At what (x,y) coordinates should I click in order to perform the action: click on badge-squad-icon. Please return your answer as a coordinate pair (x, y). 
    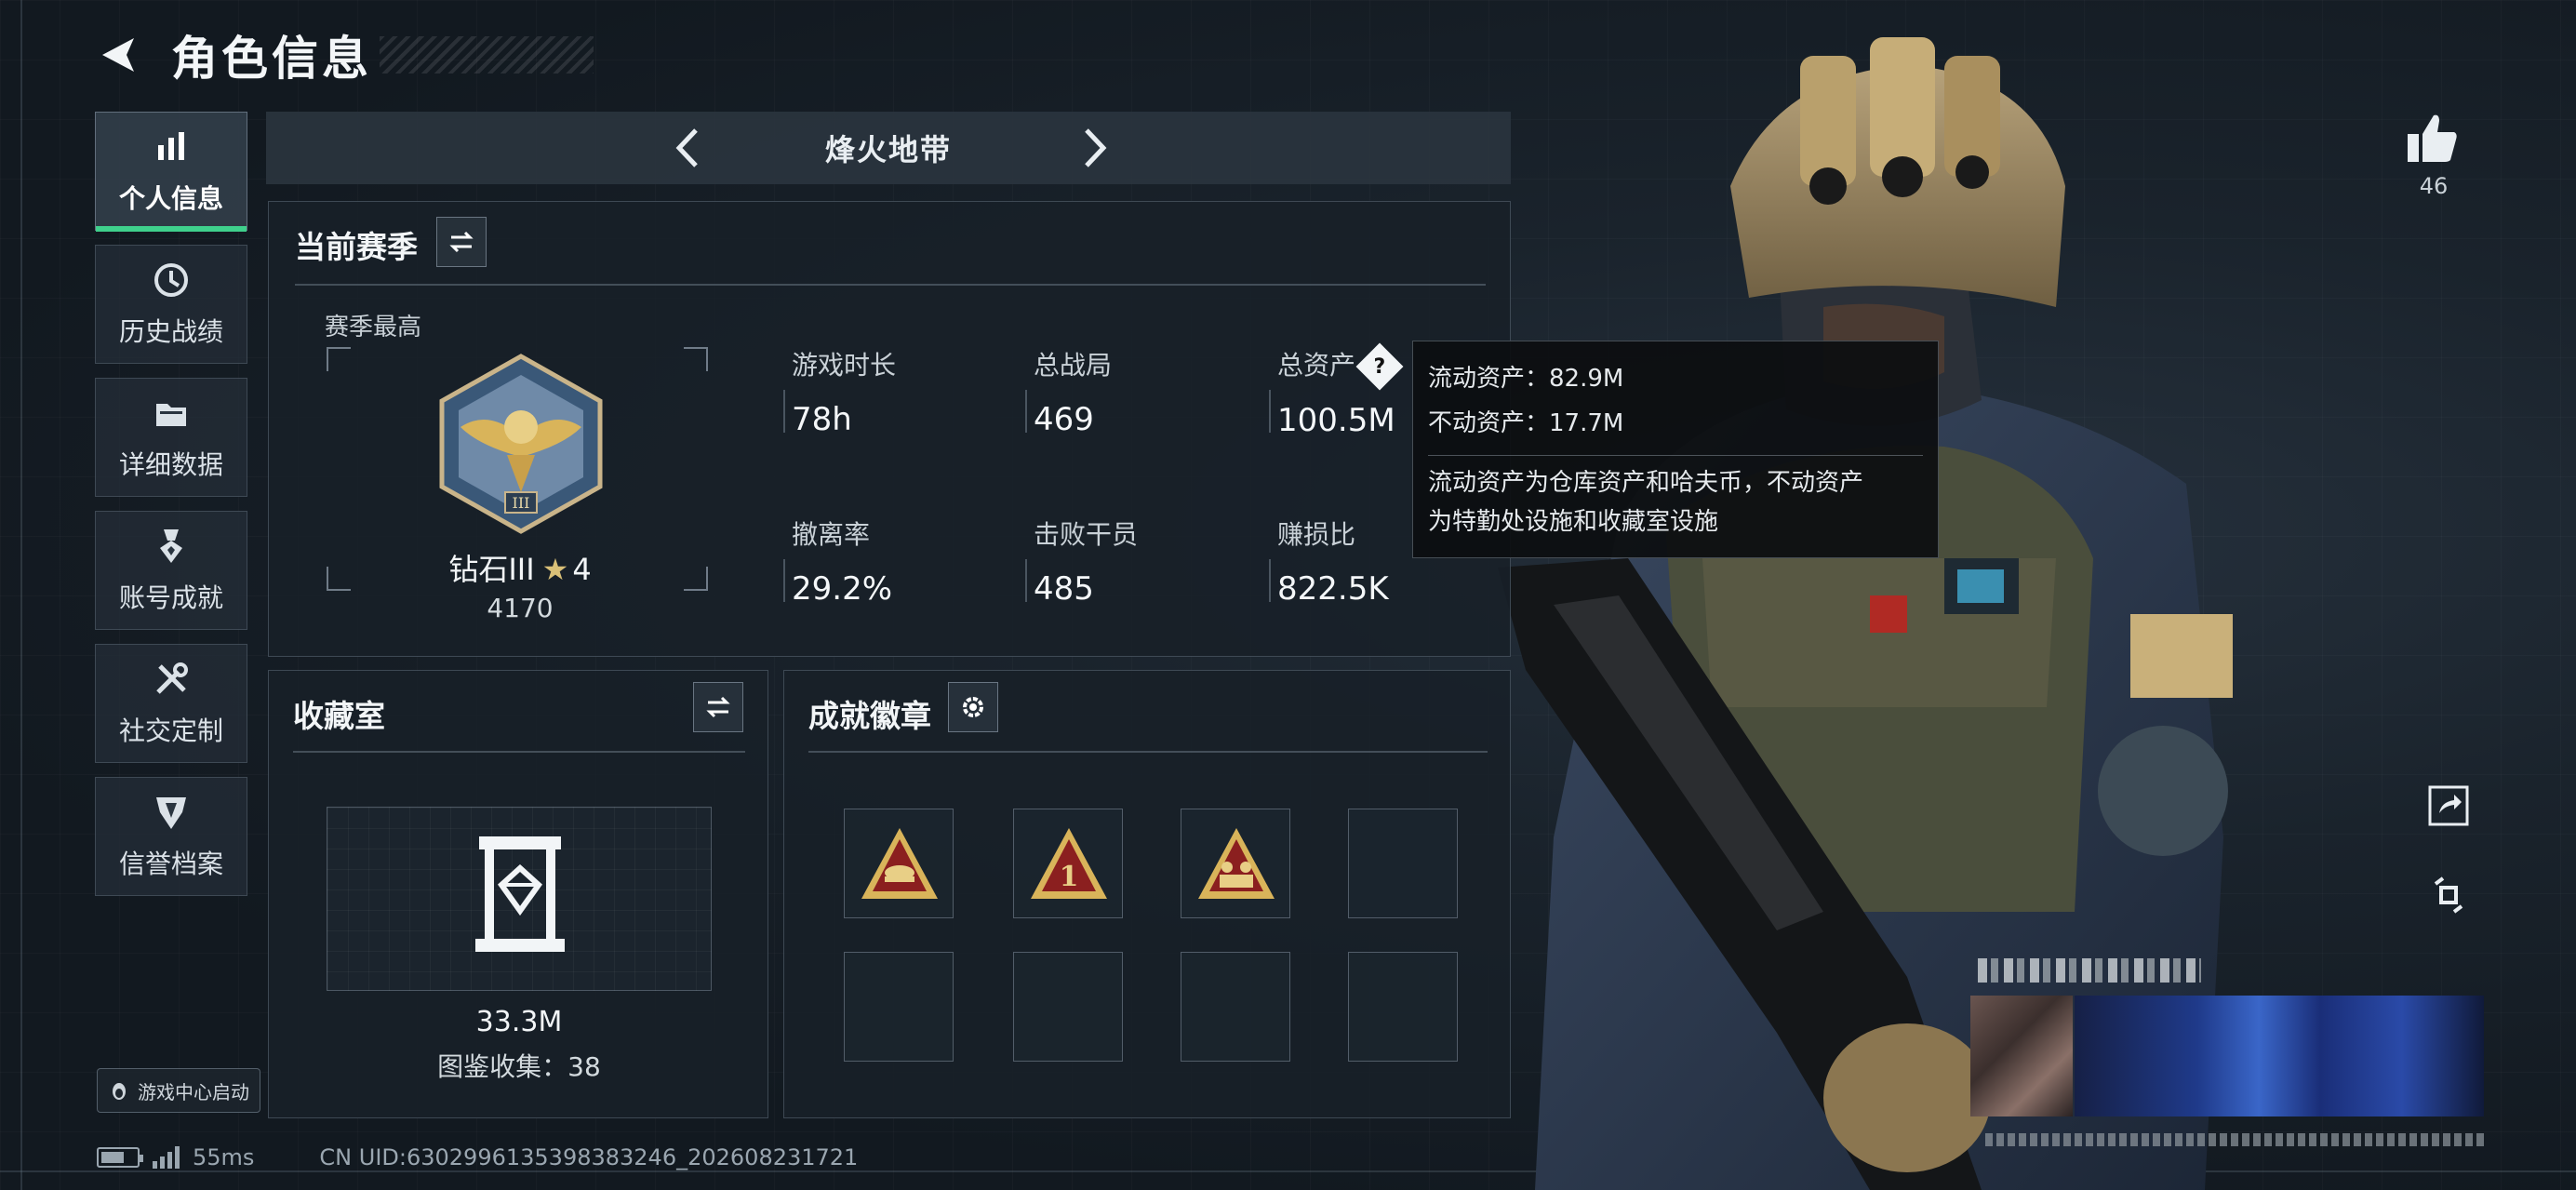
    Looking at the image, I should click on (1236, 863).